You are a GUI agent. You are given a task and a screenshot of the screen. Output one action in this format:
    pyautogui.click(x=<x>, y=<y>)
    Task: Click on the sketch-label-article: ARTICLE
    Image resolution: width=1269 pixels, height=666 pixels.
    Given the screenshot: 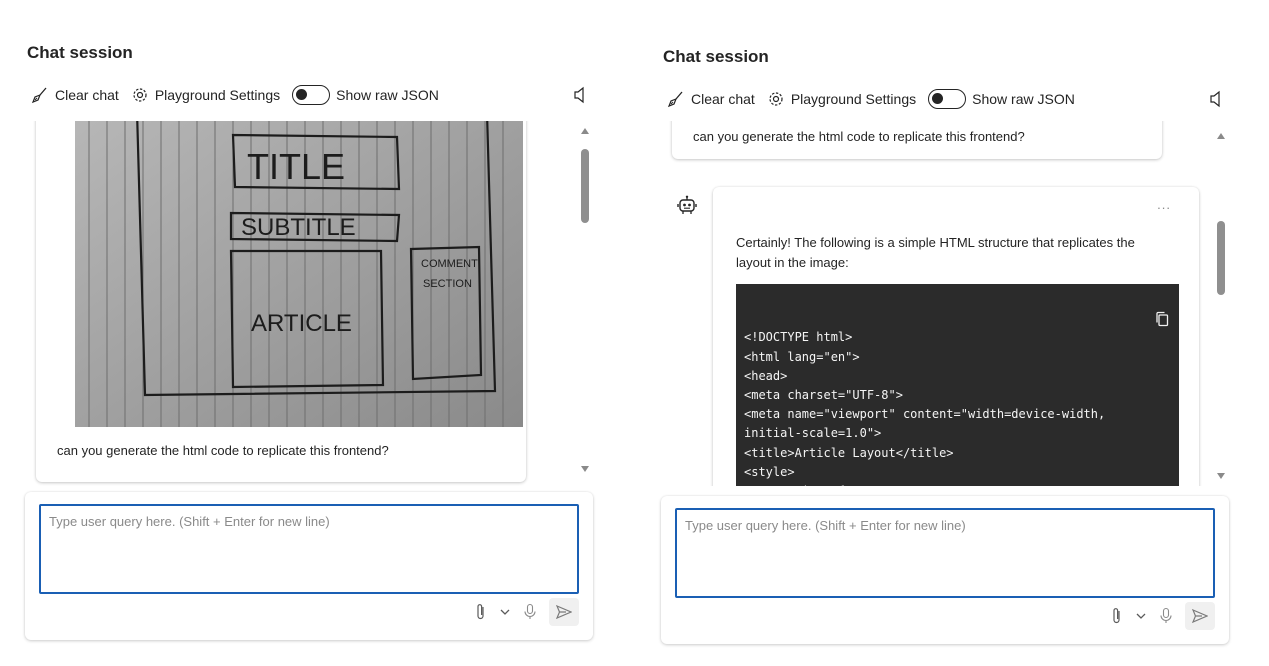 What is the action you would take?
    pyautogui.click(x=301, y=323)
    